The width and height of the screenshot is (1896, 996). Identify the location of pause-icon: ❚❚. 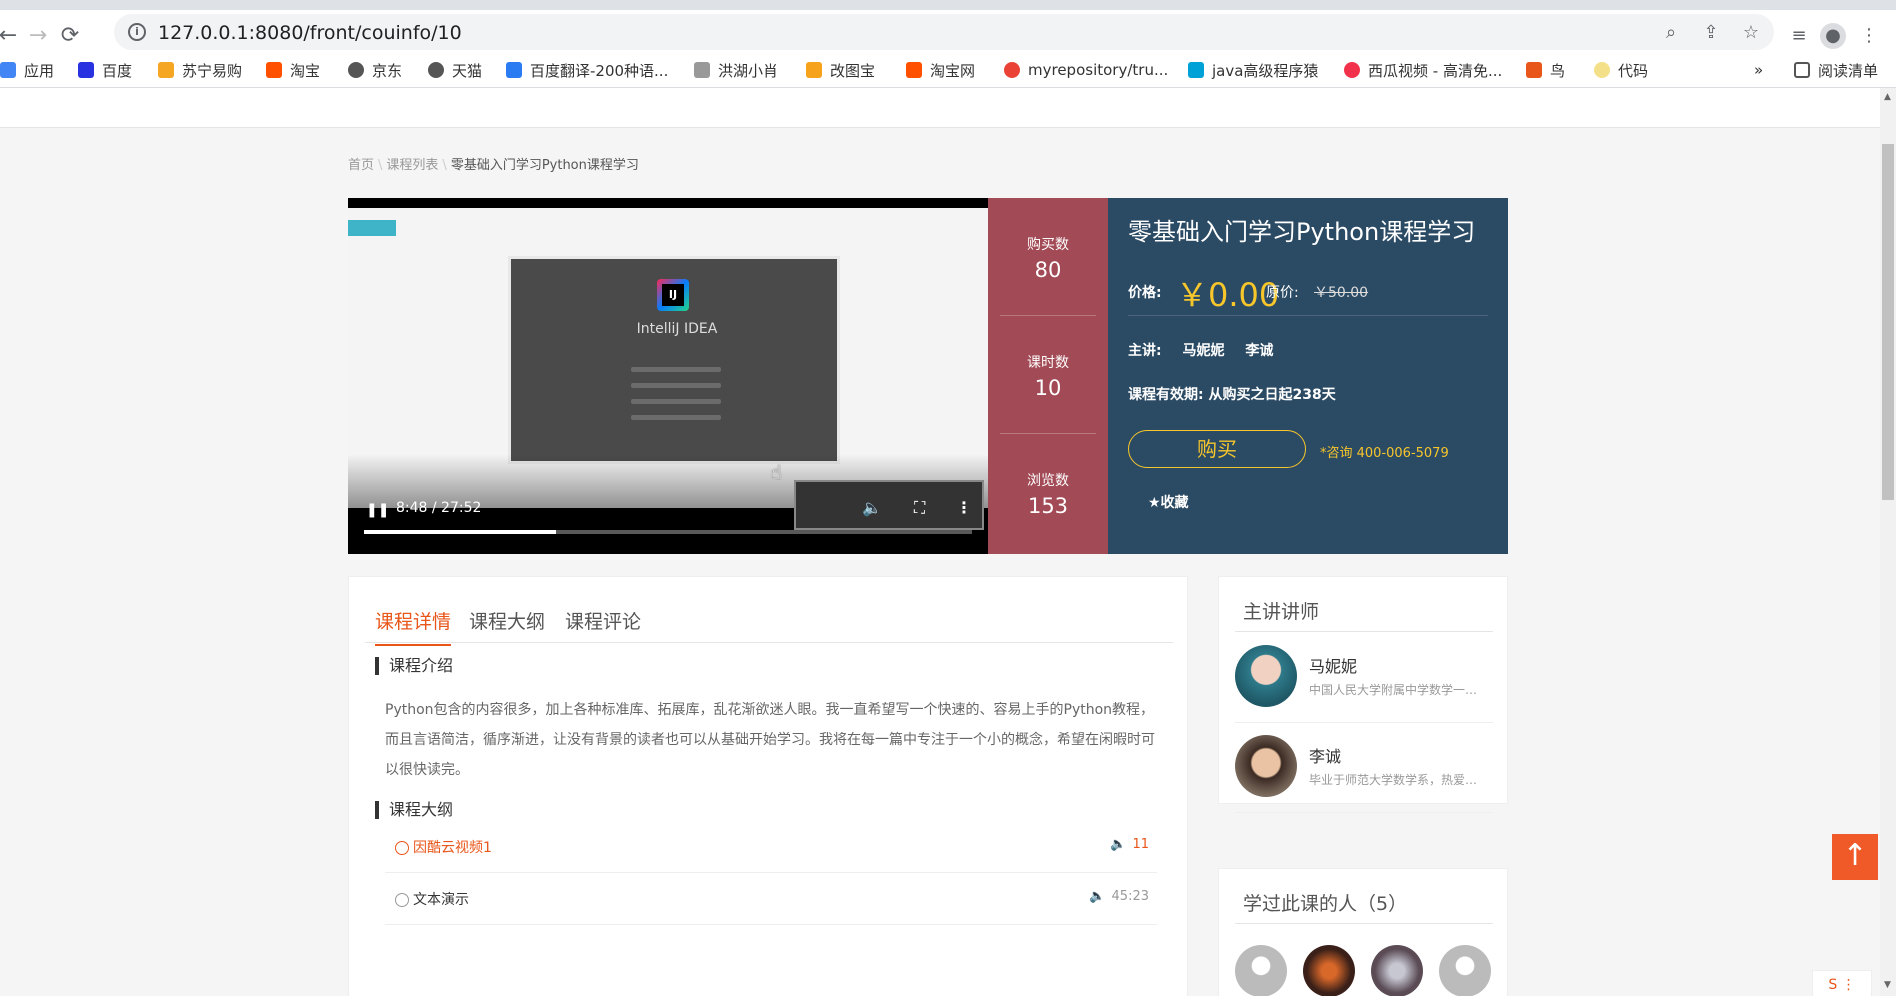
(377, 510).